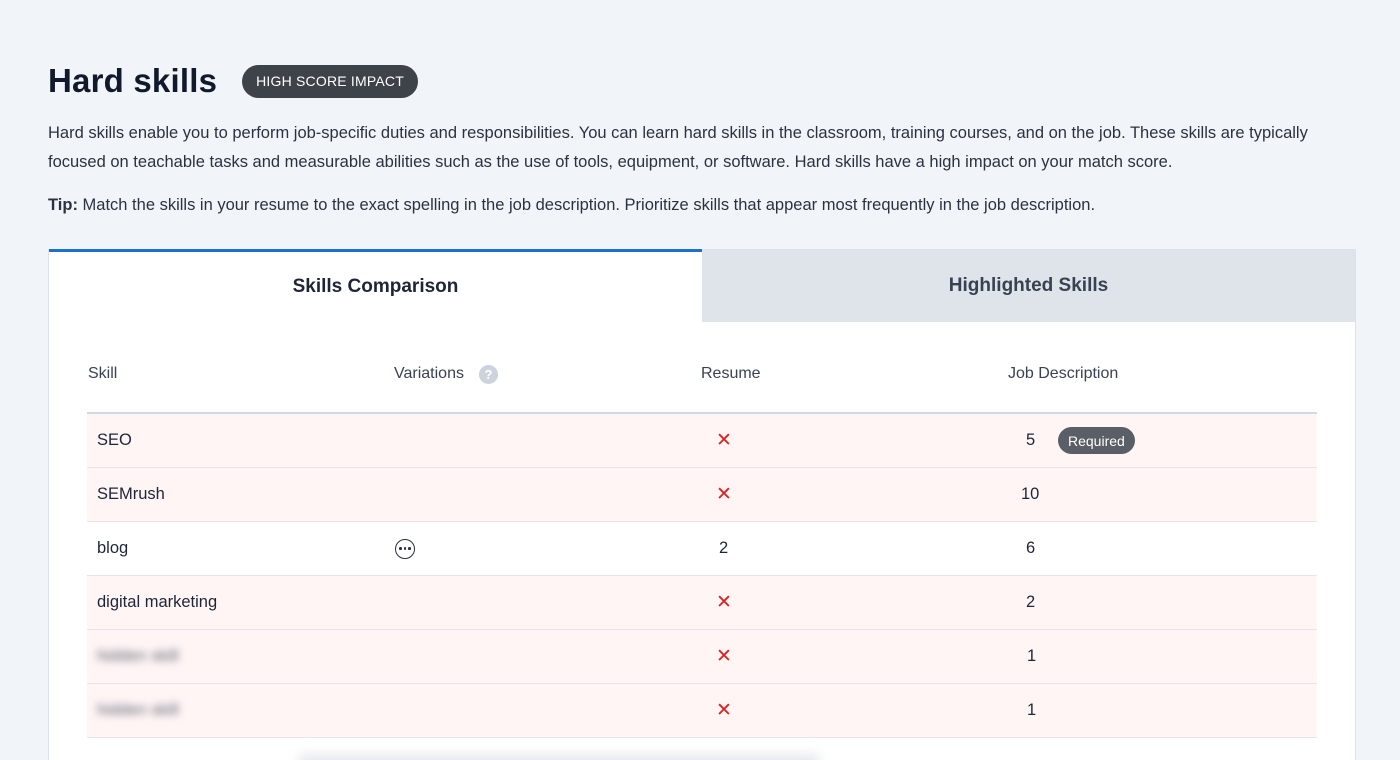 Image resolution: width=1400 pixels, height=760 pixels. What do you see at coordinates (63, 205) in the screenshot?
I see `tip-label: Tip:` at bounding box center [63, 205].